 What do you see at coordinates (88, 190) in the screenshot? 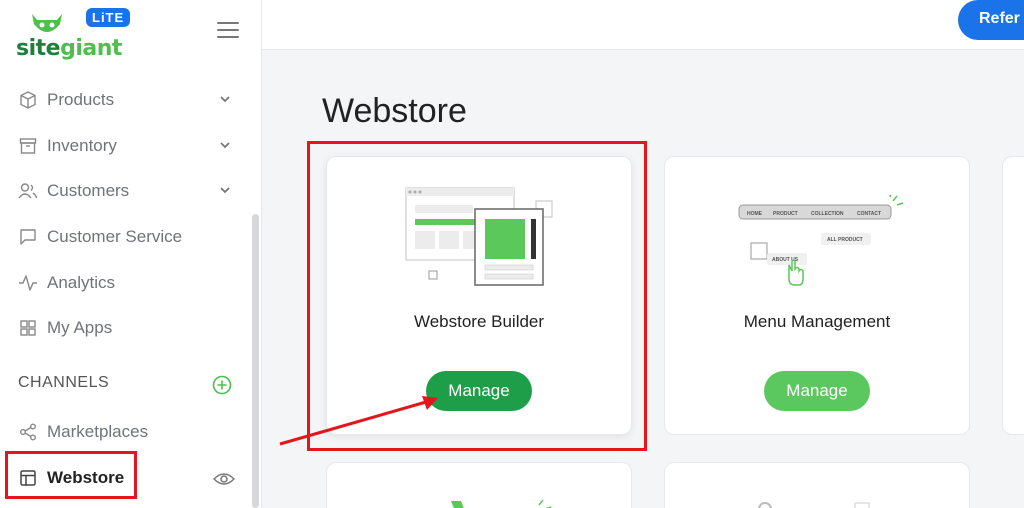
I see `sidebar-item-label: Customers` at bounding box center [88, 190].